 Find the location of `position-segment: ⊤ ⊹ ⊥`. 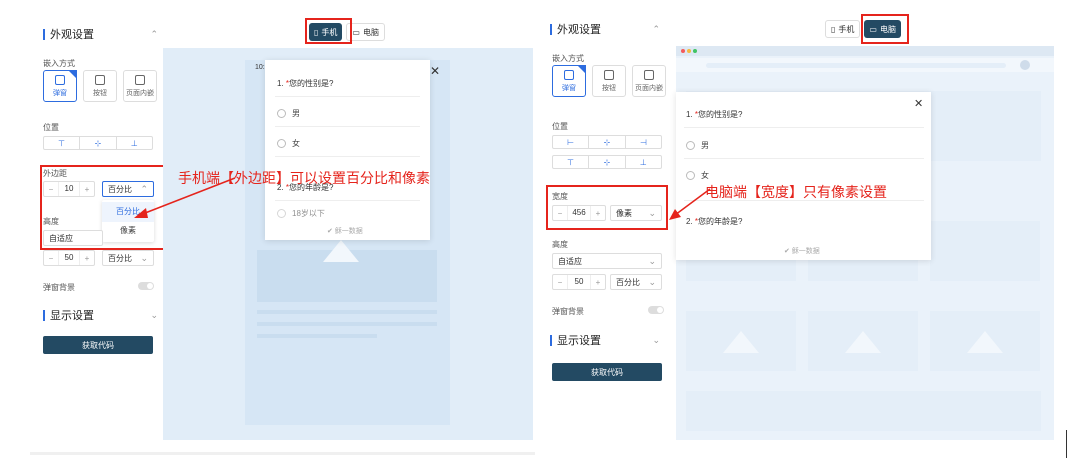

position-segment: ⊤ ⊹ ⊥ is located at coordinates (98, 143).